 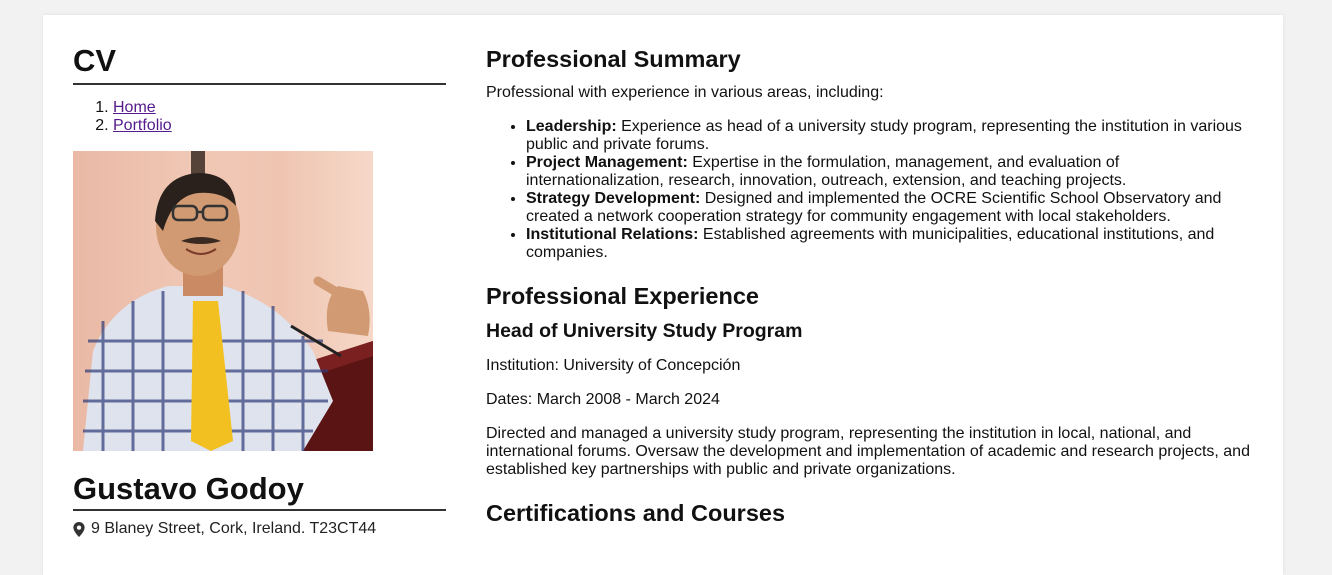 What do you see at coordinates (279, 108) in the screenshot?
I see `nav-item-home: Home` at bounding box center [279, 108].